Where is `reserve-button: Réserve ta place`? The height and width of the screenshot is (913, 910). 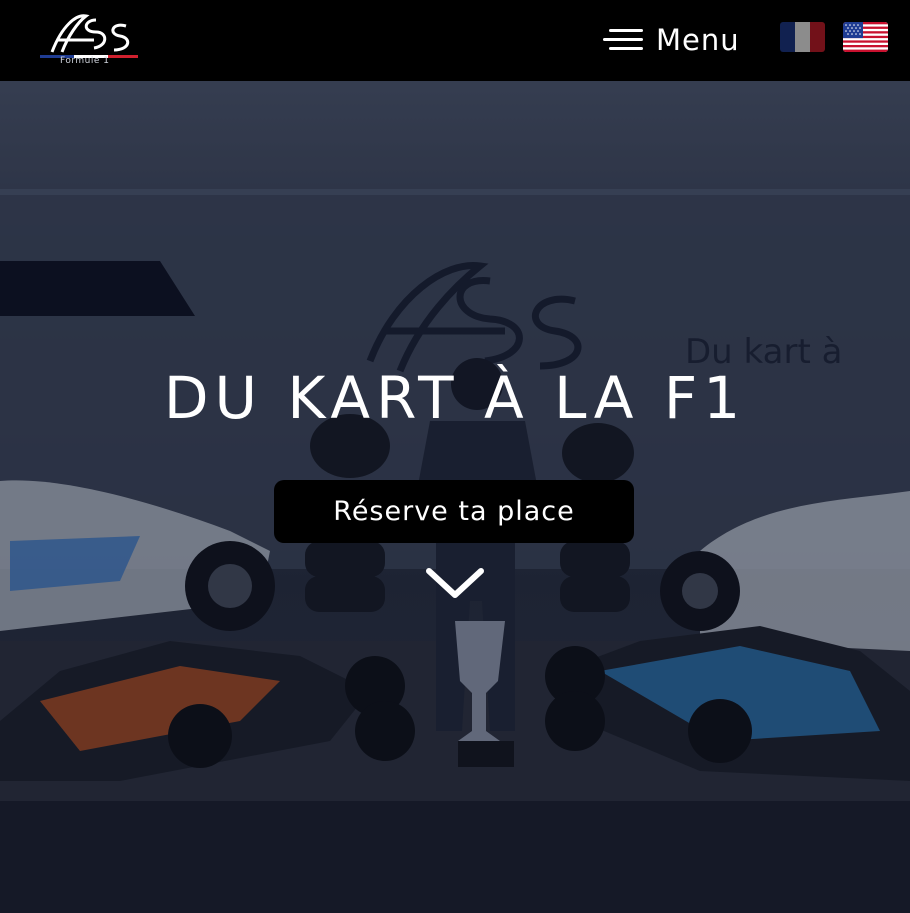 reserve-button: Réserve ta place is located at coordinates (454, 511).